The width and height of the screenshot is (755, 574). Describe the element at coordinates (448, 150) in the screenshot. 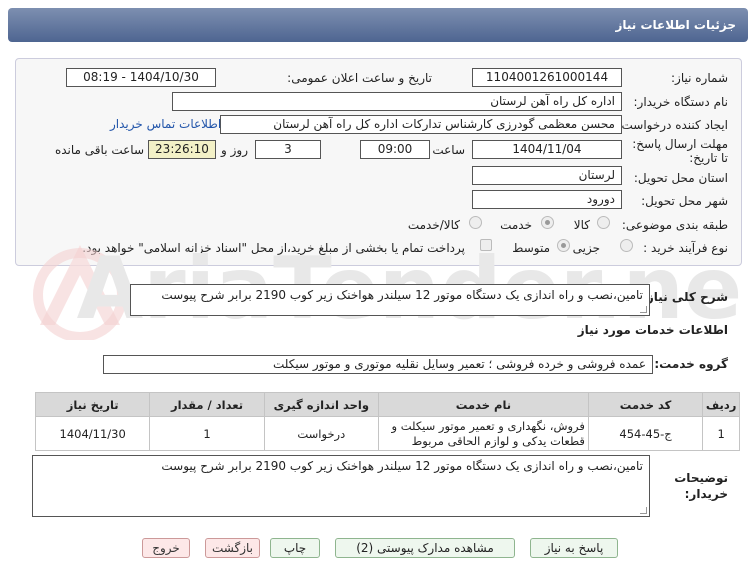

I see `deadline-time-label: ساعت` at that location.